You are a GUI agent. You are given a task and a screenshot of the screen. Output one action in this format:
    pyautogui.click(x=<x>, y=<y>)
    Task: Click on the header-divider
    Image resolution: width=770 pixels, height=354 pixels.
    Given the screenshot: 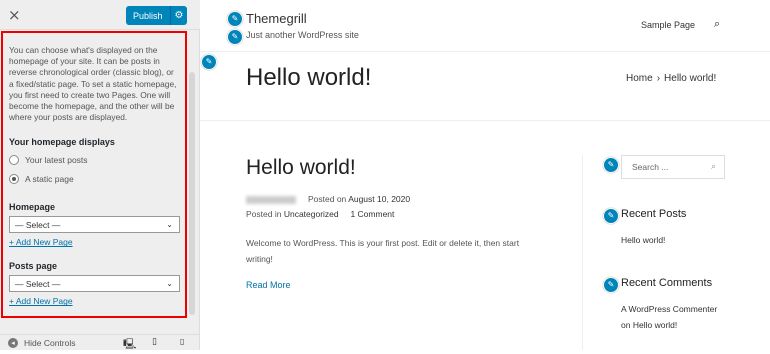 What is the action you would take?
    pyautogui.click(x=485, y=51)
    